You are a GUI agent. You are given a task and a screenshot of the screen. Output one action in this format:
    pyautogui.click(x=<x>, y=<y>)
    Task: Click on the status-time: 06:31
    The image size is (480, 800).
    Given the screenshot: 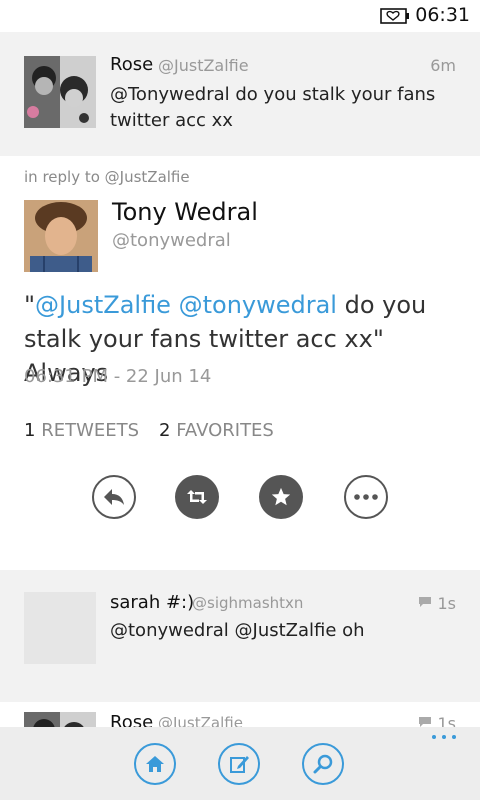 What is the action you would take?
    pyautogui.click(x=442, y=15)
    